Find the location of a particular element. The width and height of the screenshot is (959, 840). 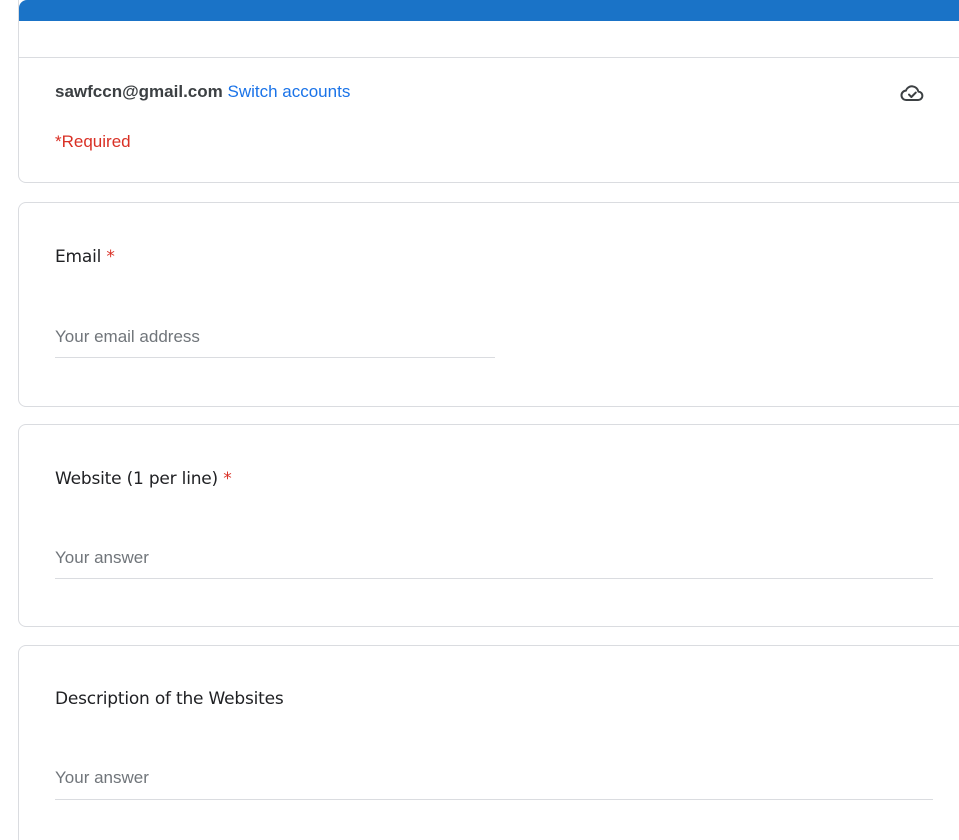

account-row: sawfccn@gmail.com Switch accounts is located at coordinates (202, 92).